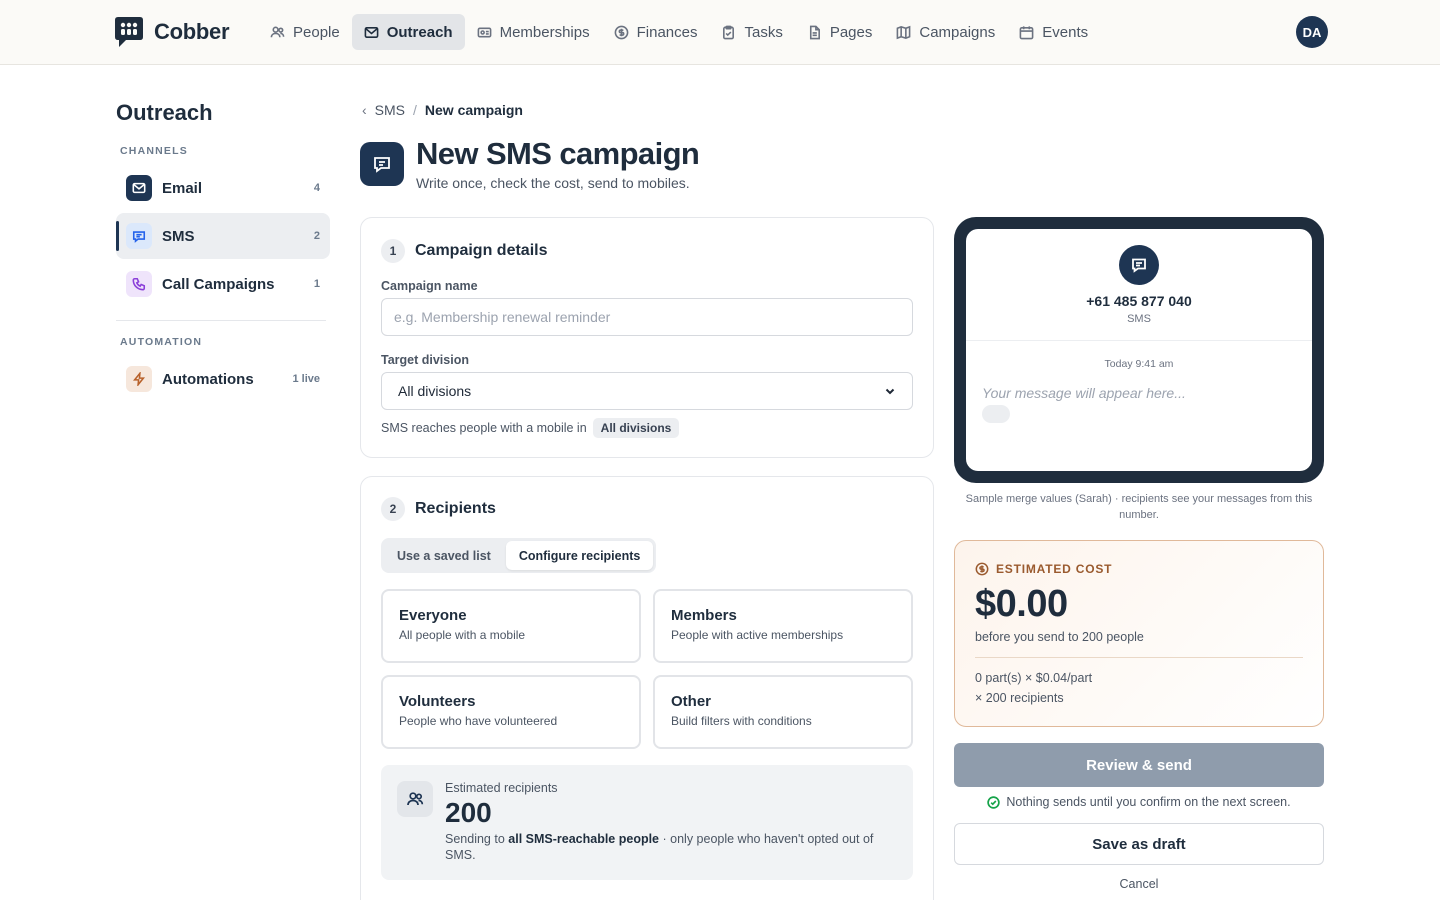 Image resolution: width=1440 pixels, height=900 pixels. I want to click on option-title: Everyone, so click(433, 615).